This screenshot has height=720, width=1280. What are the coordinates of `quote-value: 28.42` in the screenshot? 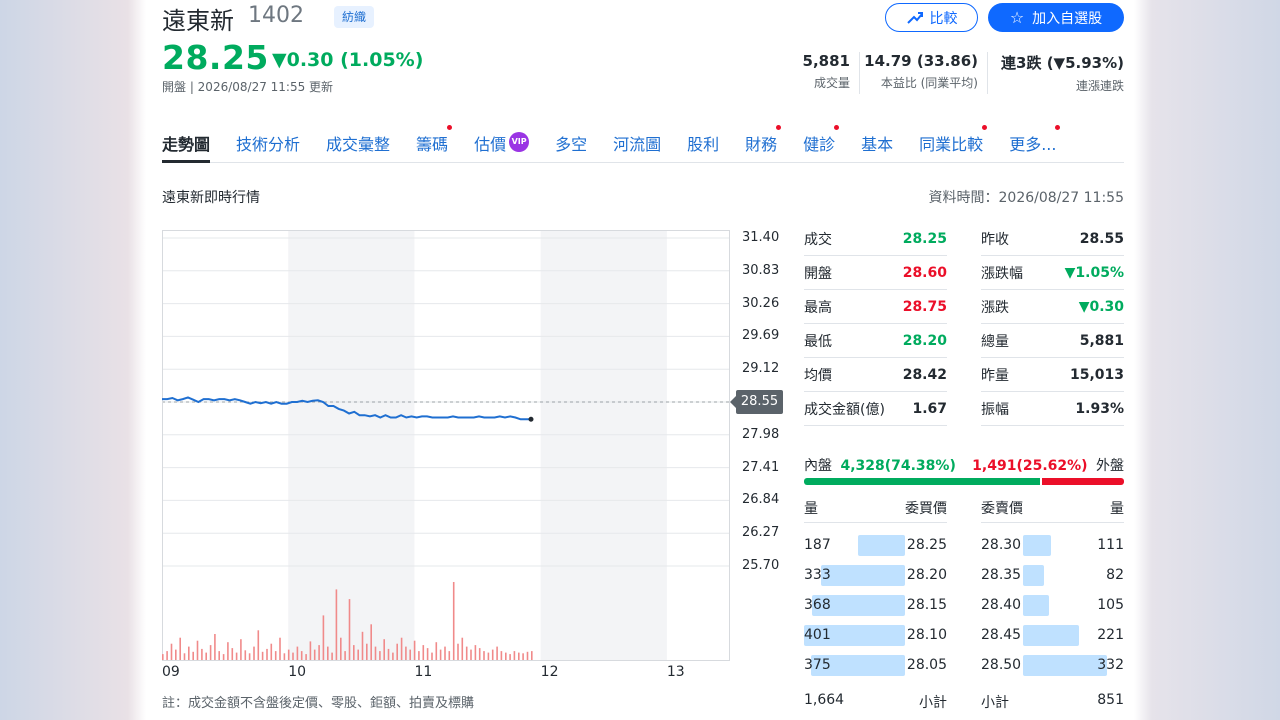 It's located at (924, 374).